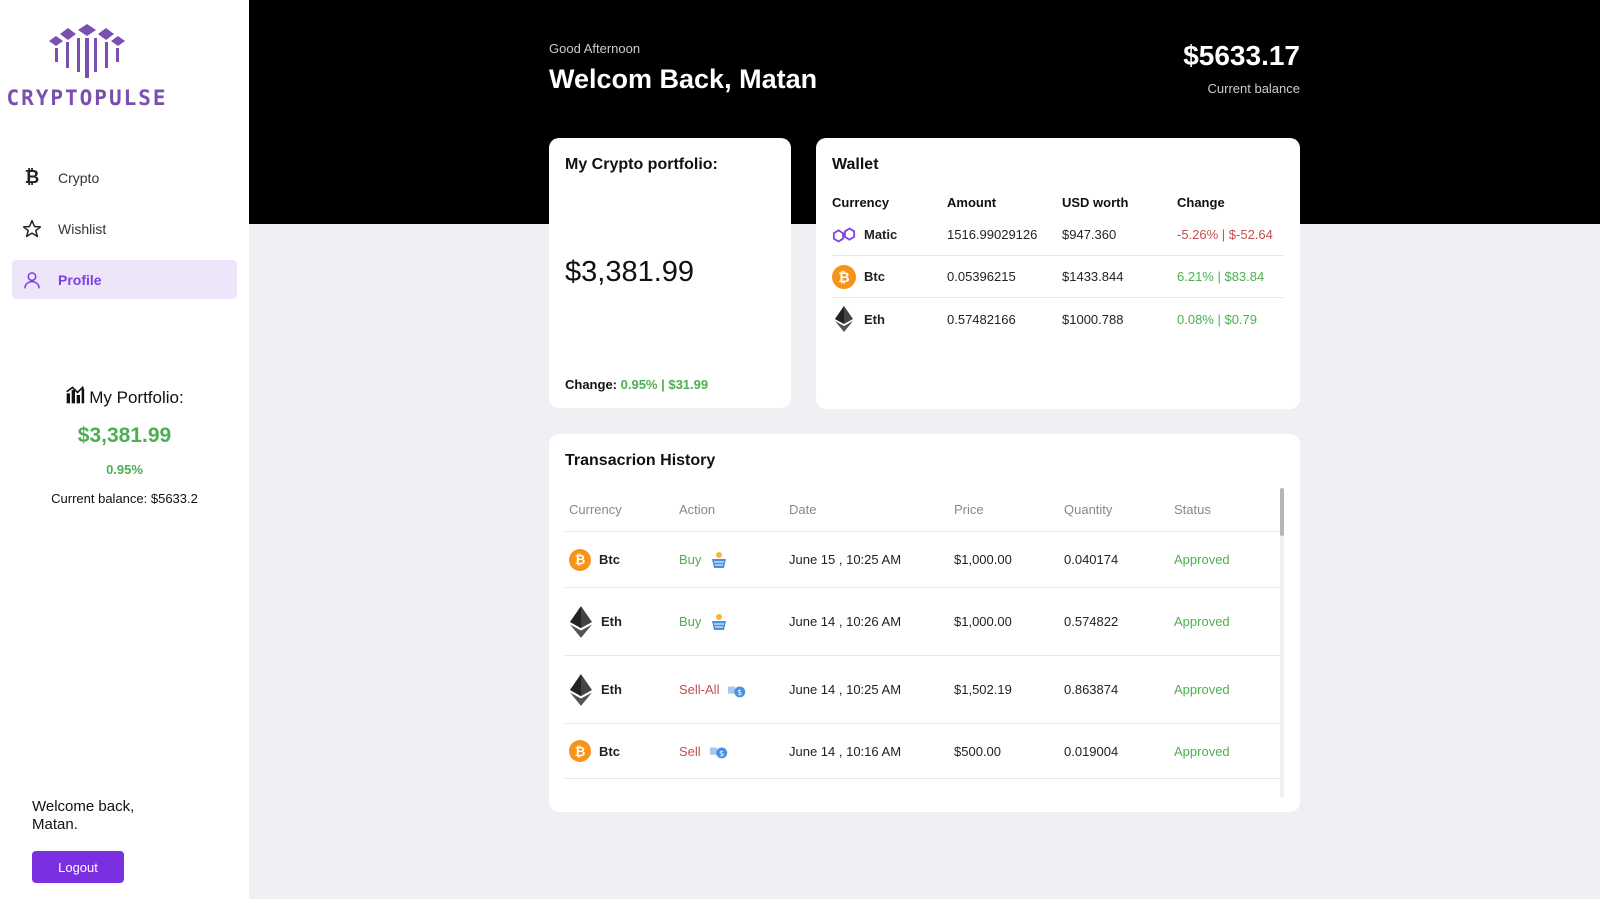 This screenshot has height=899, width=1600. What do you see at coordinates (855, 164) in the screenshot?
I see `wallet-title: Wallet` at bounding box center [855, 164].